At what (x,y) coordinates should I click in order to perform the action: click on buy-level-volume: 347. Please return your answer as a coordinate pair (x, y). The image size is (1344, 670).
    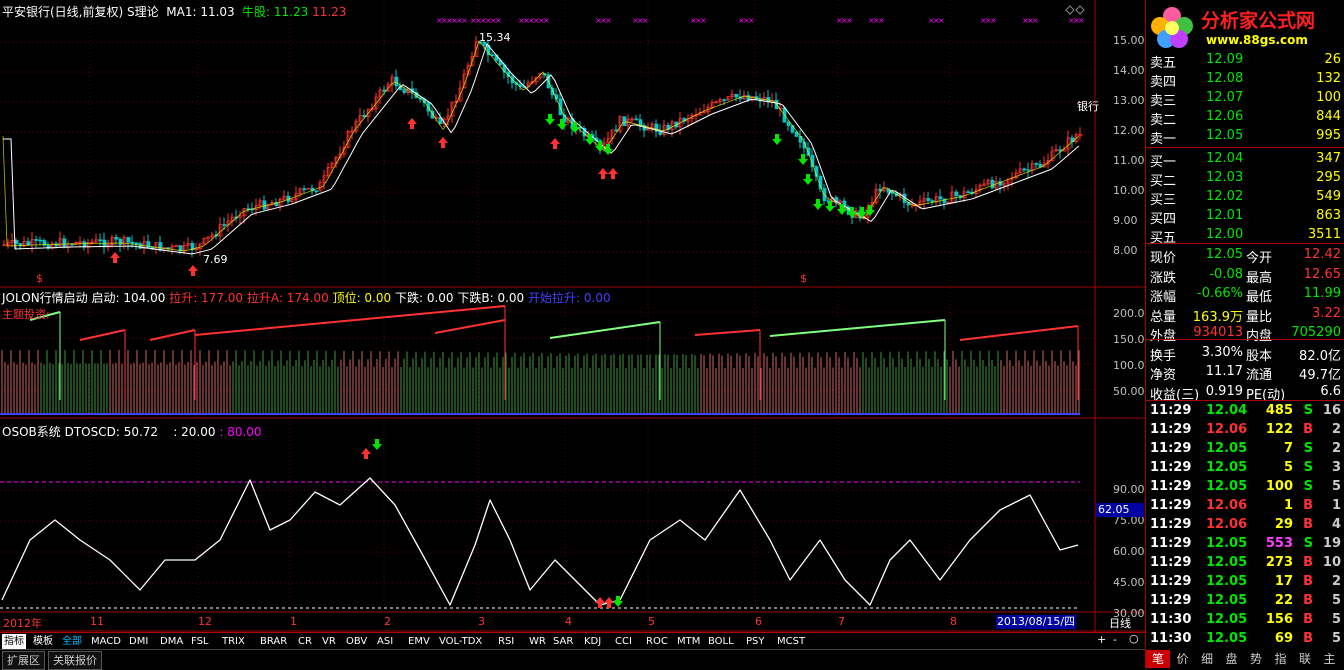
    Looking at the image, I should click on (1328, 158).